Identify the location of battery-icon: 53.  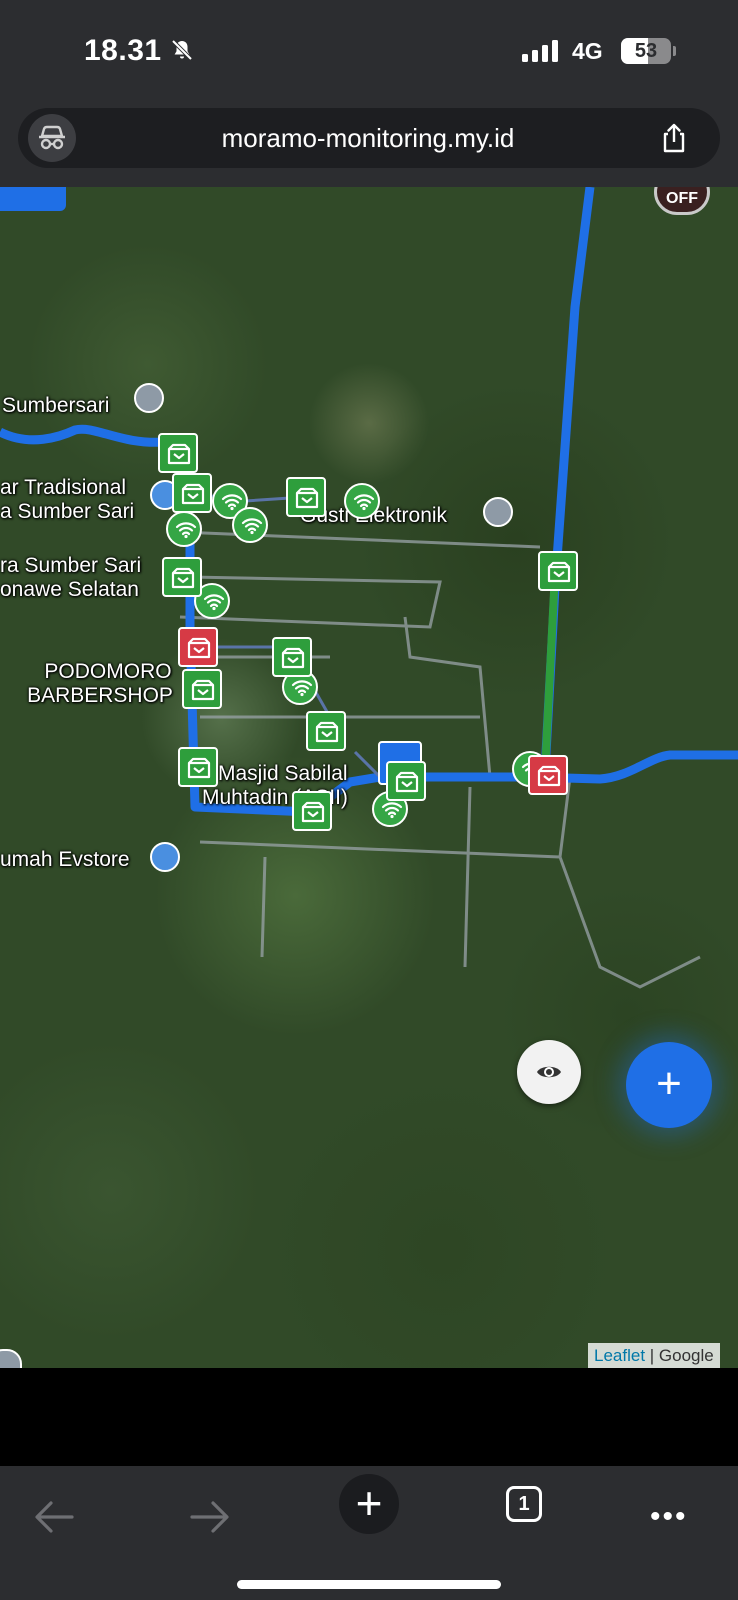
(646, 51).